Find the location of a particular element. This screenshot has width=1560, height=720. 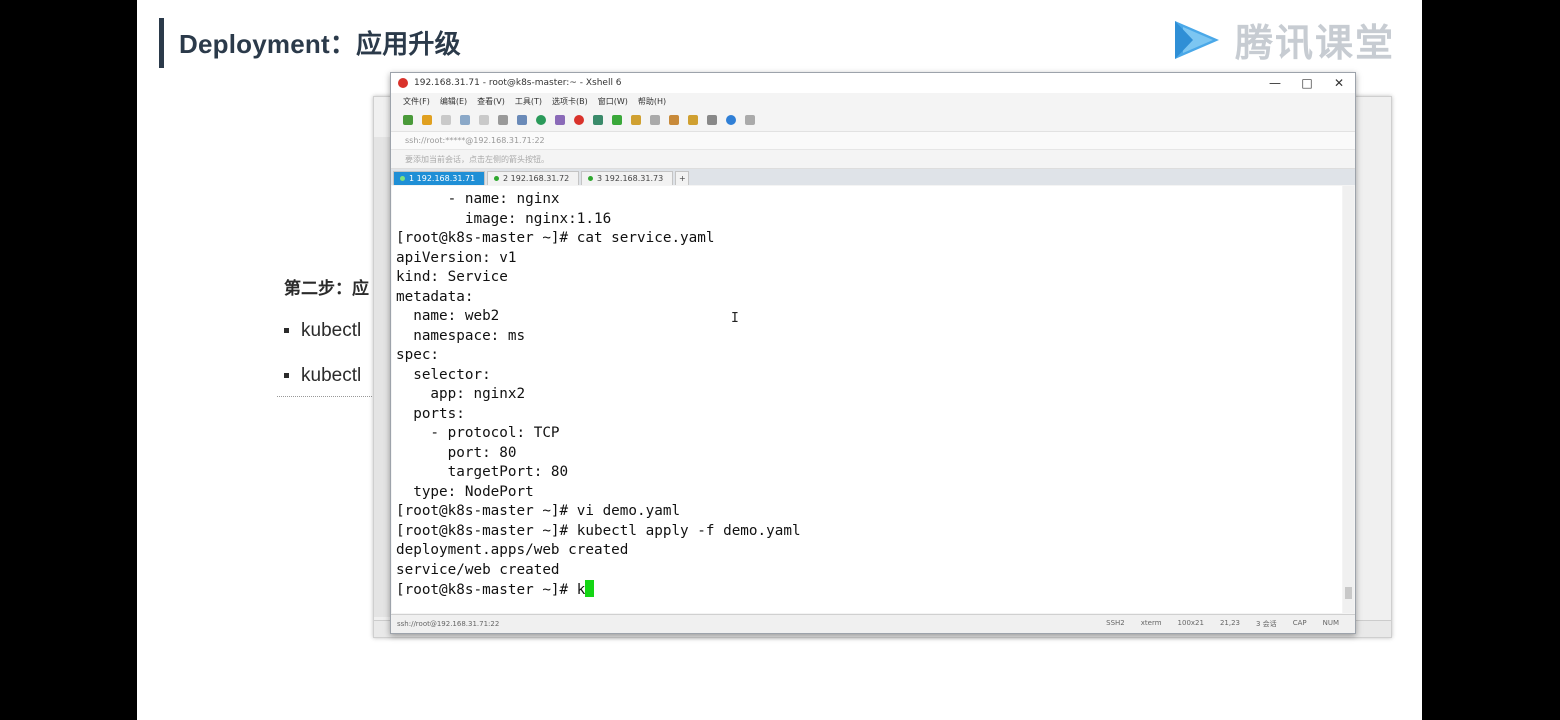

terminal-line: targetPort: 80 is located at coordinates (482, 472).